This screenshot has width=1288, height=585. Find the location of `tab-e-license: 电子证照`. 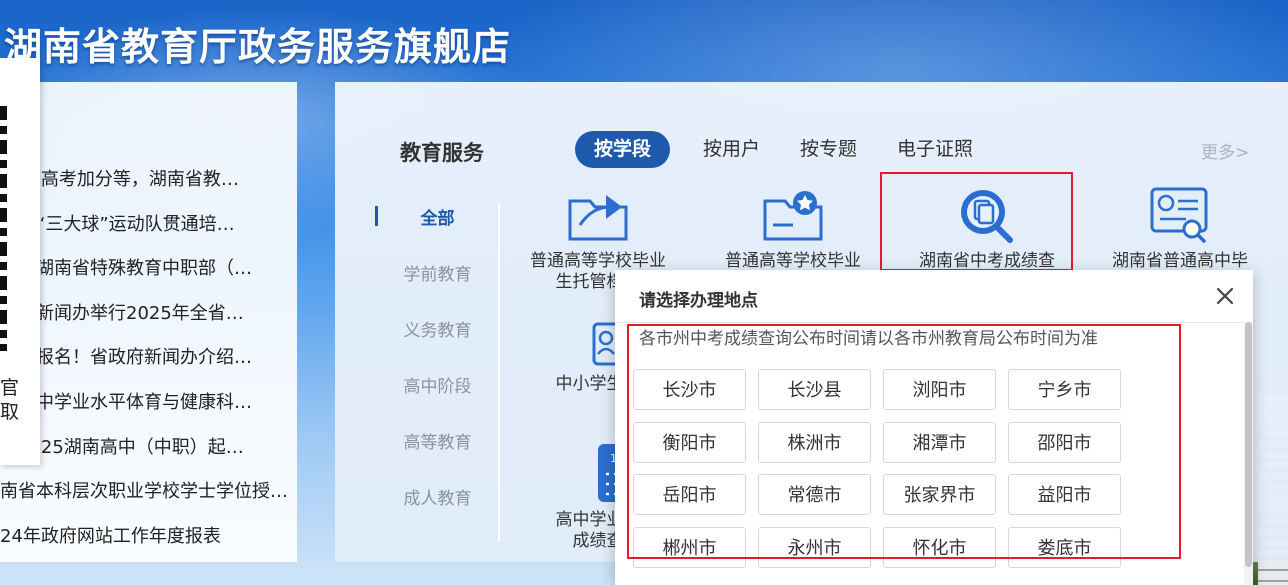

tab-e-license: 电子证照 is located at coordinates (935, 149).